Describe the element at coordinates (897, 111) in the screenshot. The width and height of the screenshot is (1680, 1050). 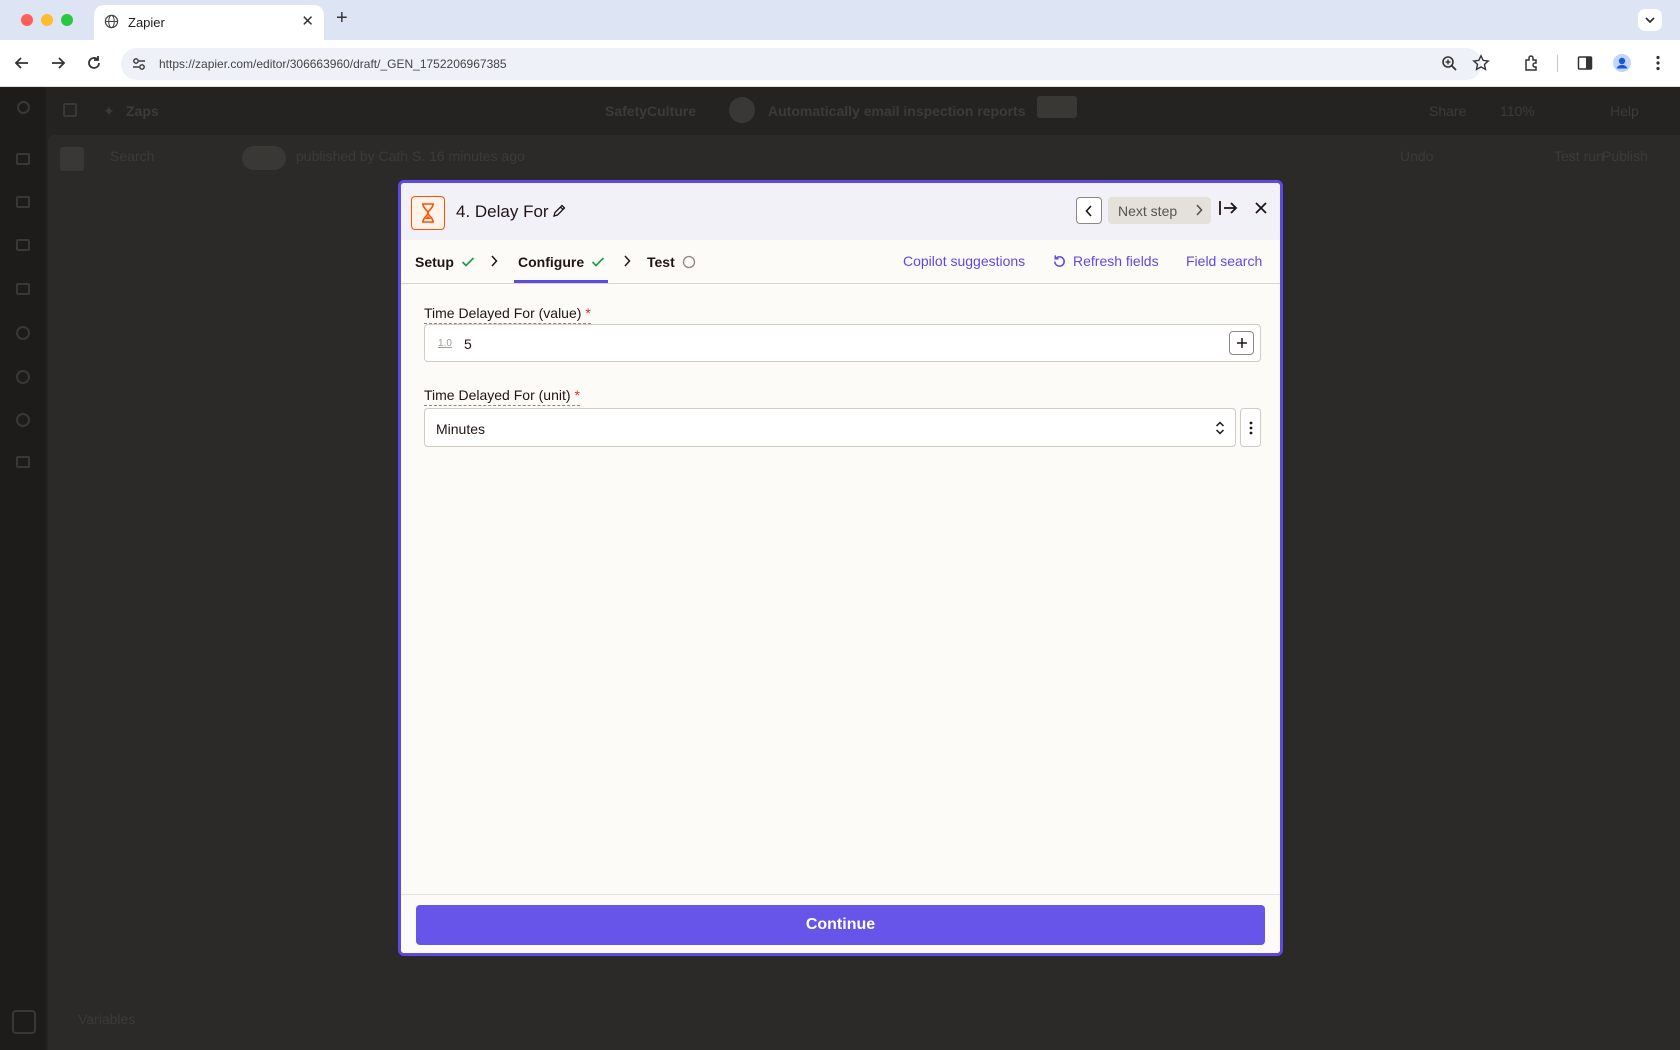
I see `breadcrumb-zap-name: Automatically email inspection reports` at that location.